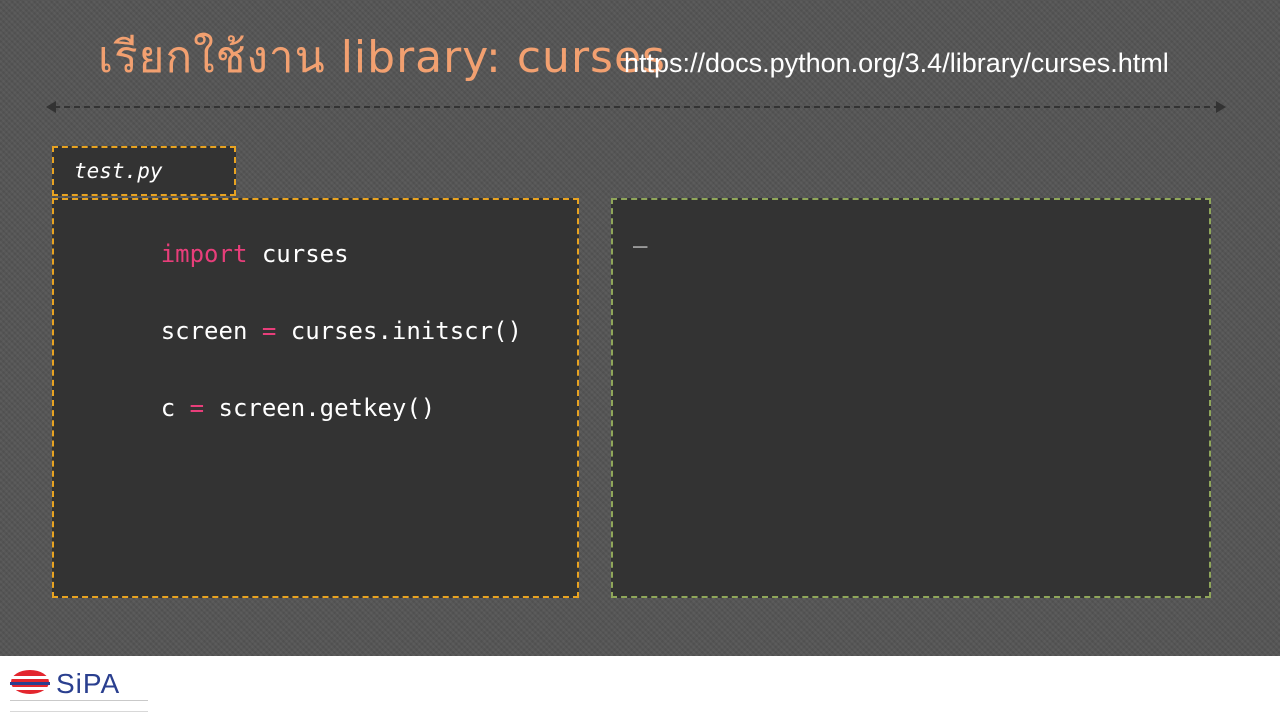 Image resolution: width=1280 pixels, height=720 pixels. What do you see at coordinates (211, 331) in the screenshot?
I see `code-text: screen` at bounding box center [211, 331].